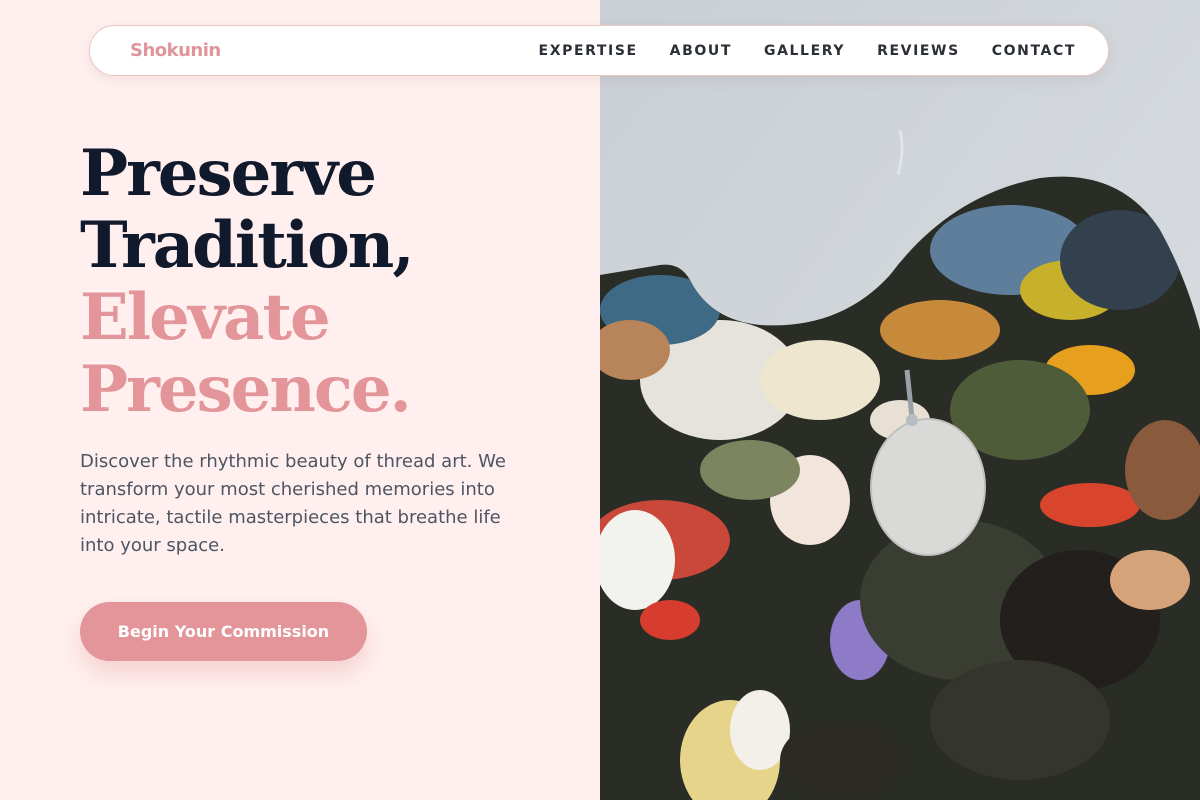  I want to click on nav-link-contact: CONTACT, so click(1034, 51).